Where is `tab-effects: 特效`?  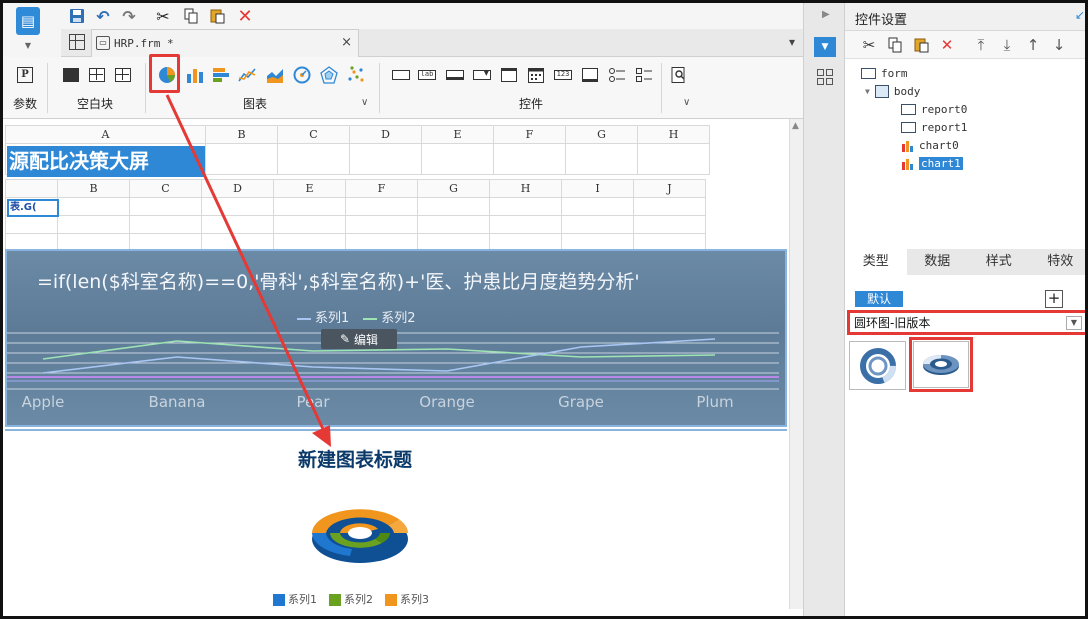
tab-effects: 特效 is located at coordinates (1058, 262).